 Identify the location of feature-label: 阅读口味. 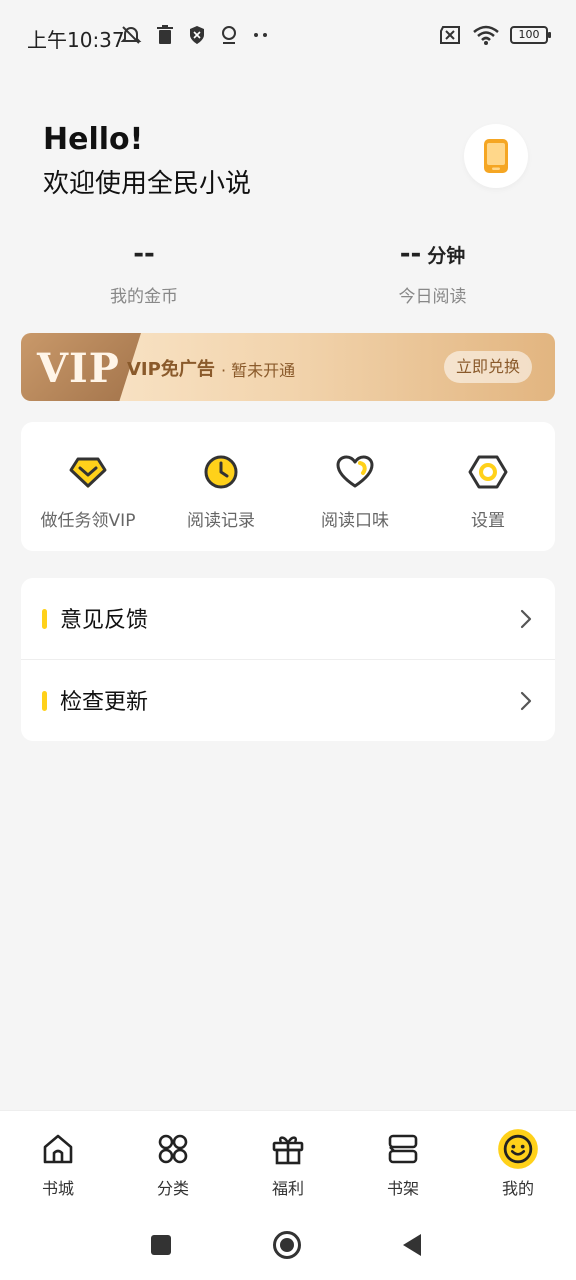
(355, 521).